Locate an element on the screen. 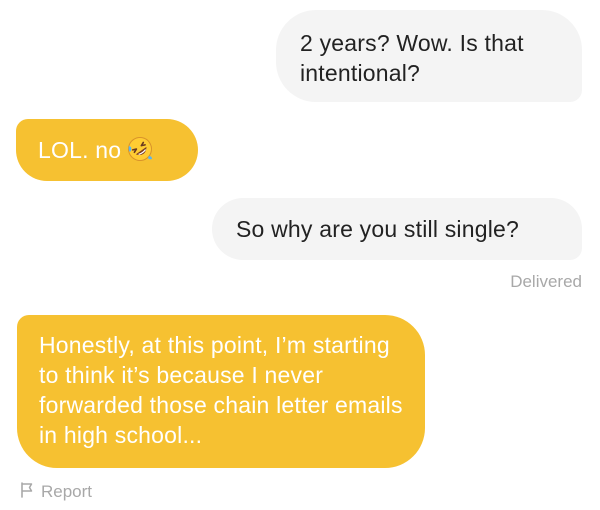  received-message-bubble: LOL. no is located at coordinates (107, 150).